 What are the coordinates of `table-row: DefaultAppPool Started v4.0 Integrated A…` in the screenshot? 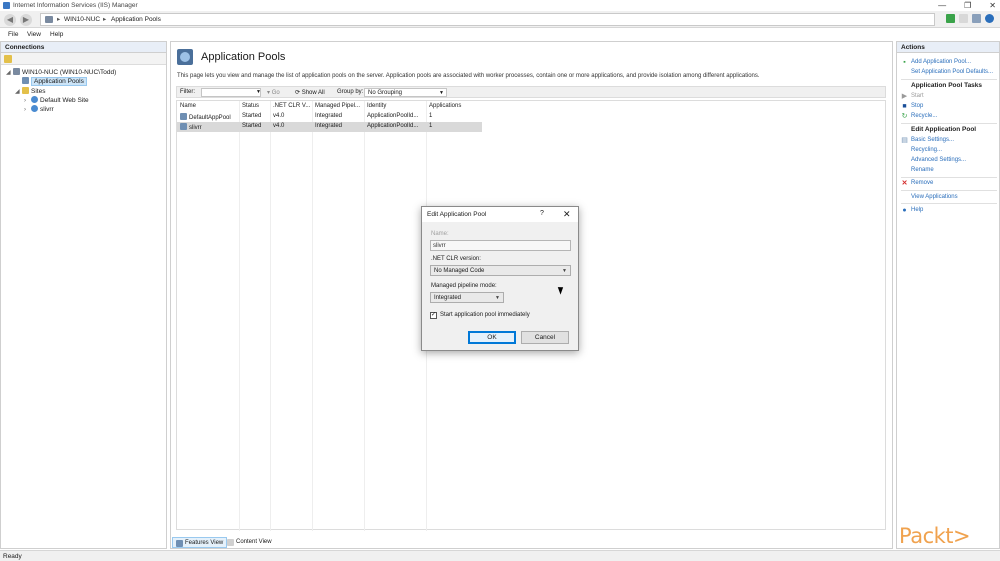 It's located at (329, 117).